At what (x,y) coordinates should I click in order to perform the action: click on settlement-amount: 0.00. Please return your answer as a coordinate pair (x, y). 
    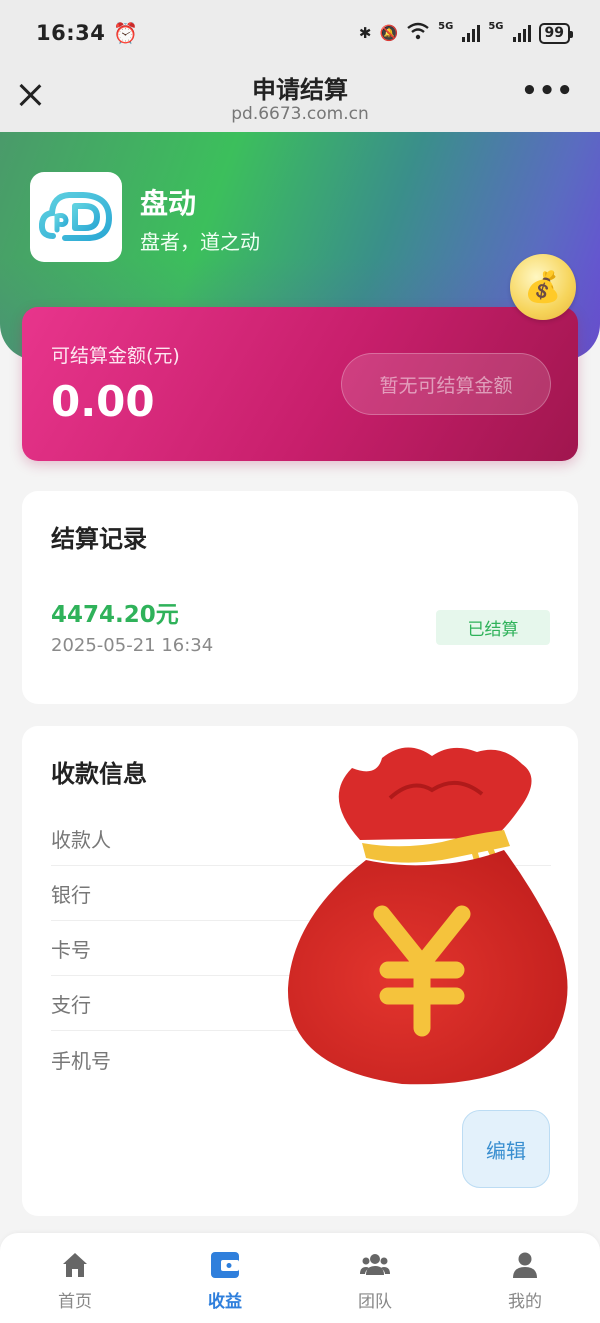
    Looking at the image, I should click on (103, 401).